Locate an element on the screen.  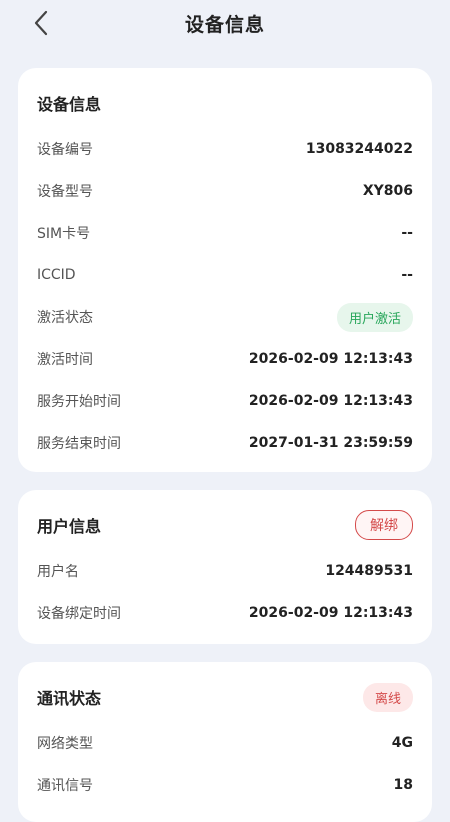
unbind-button: 解绑 is located at coordinates (384, 525).